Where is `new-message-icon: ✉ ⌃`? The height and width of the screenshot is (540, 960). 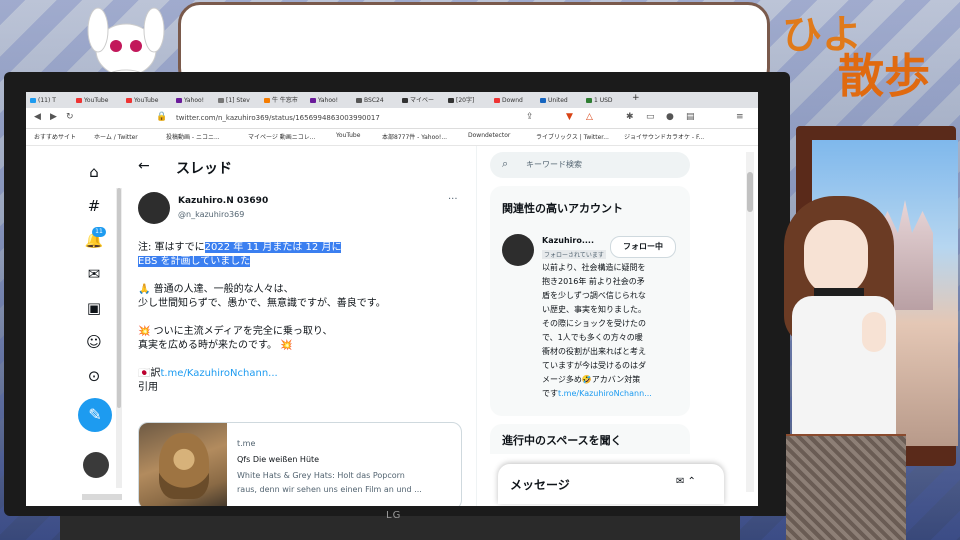
new-message-icon: ✉ ⌃ is located at coordinates (686, 481).